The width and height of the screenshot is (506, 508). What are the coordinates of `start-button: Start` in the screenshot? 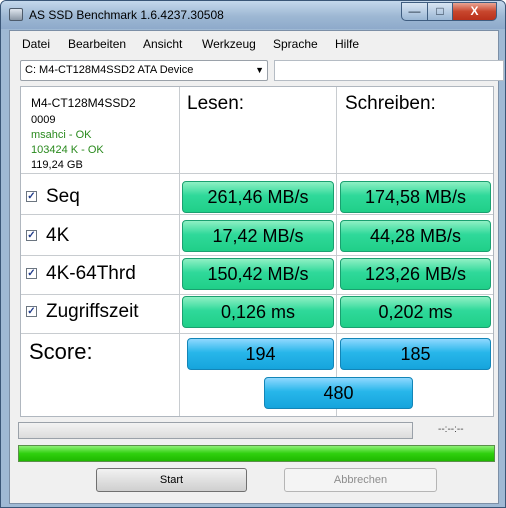 It's located at (171, 480).